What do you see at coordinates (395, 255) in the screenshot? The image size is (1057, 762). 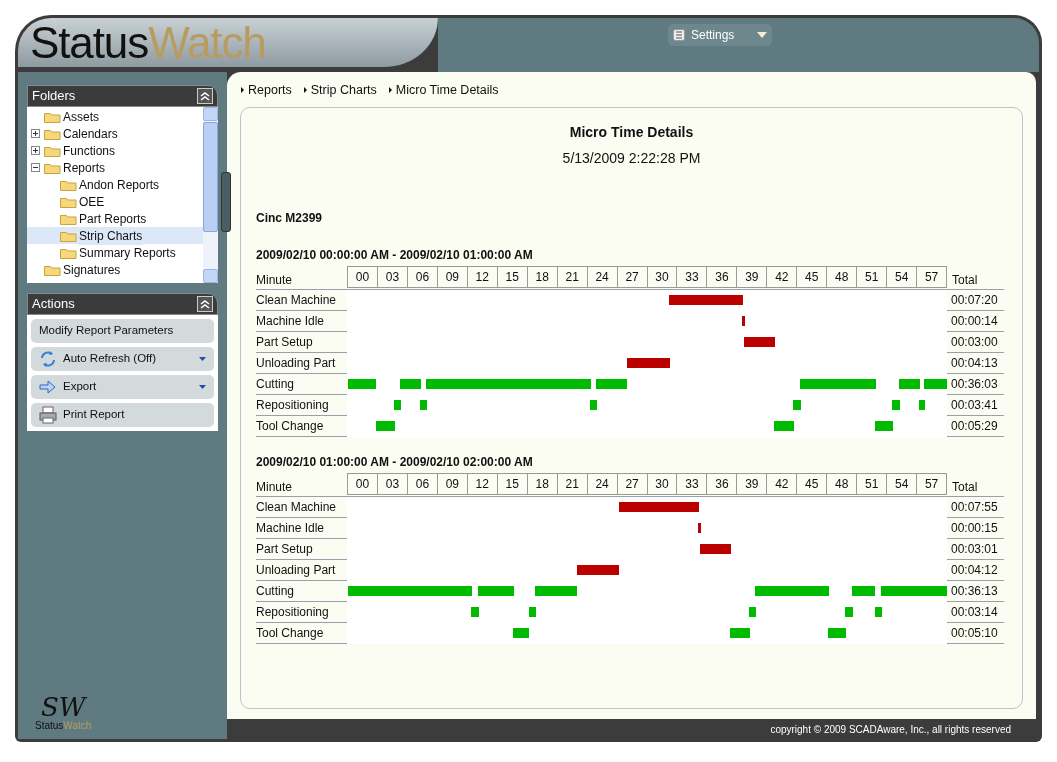 I see `period-heading: 2009/02/10 00:00:00 AM - 2009/02/10 01:00:00 AM` at bounding box center [395, 255].